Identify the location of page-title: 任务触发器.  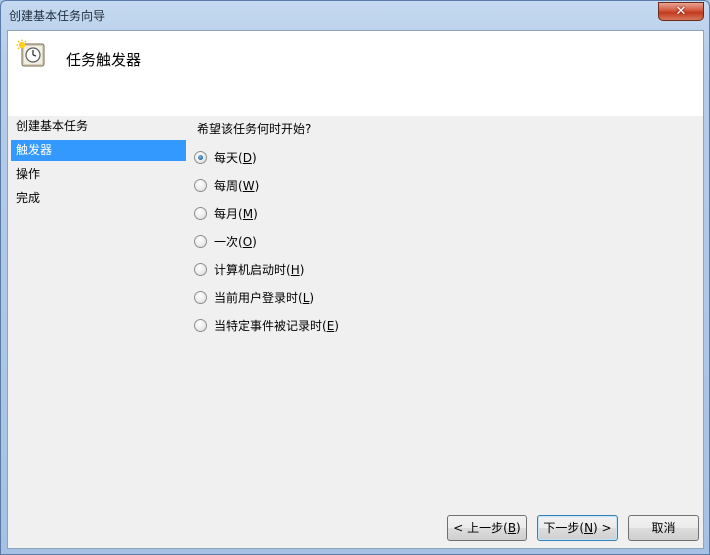
(104, 60).